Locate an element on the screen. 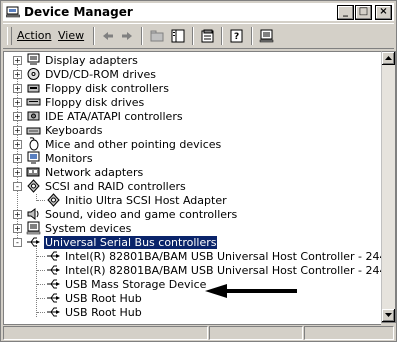 The height and width of the screenshot is (342, 397). tree-item: Display adapters is located at coordinates (82, 60).